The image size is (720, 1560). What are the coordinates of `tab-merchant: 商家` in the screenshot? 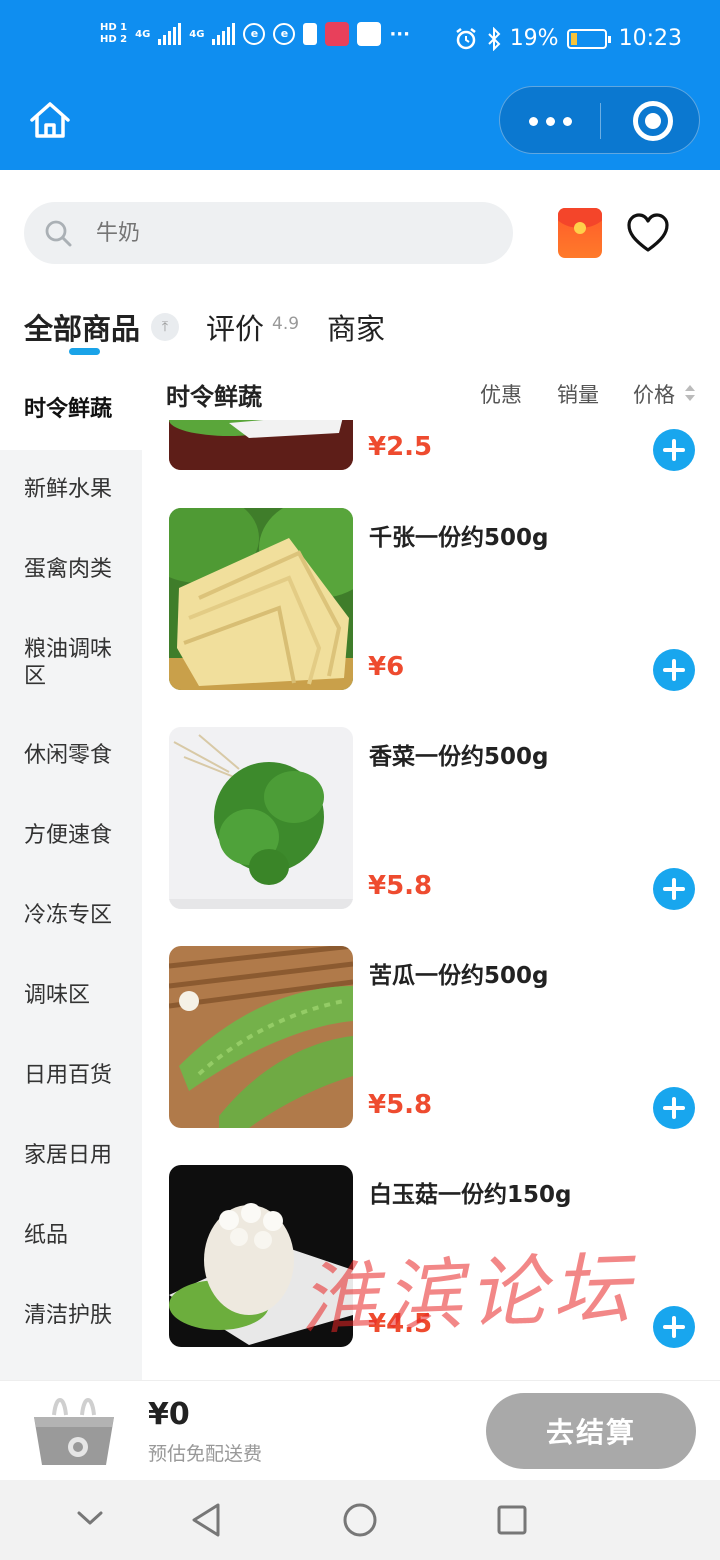 It's located at (356, 327).